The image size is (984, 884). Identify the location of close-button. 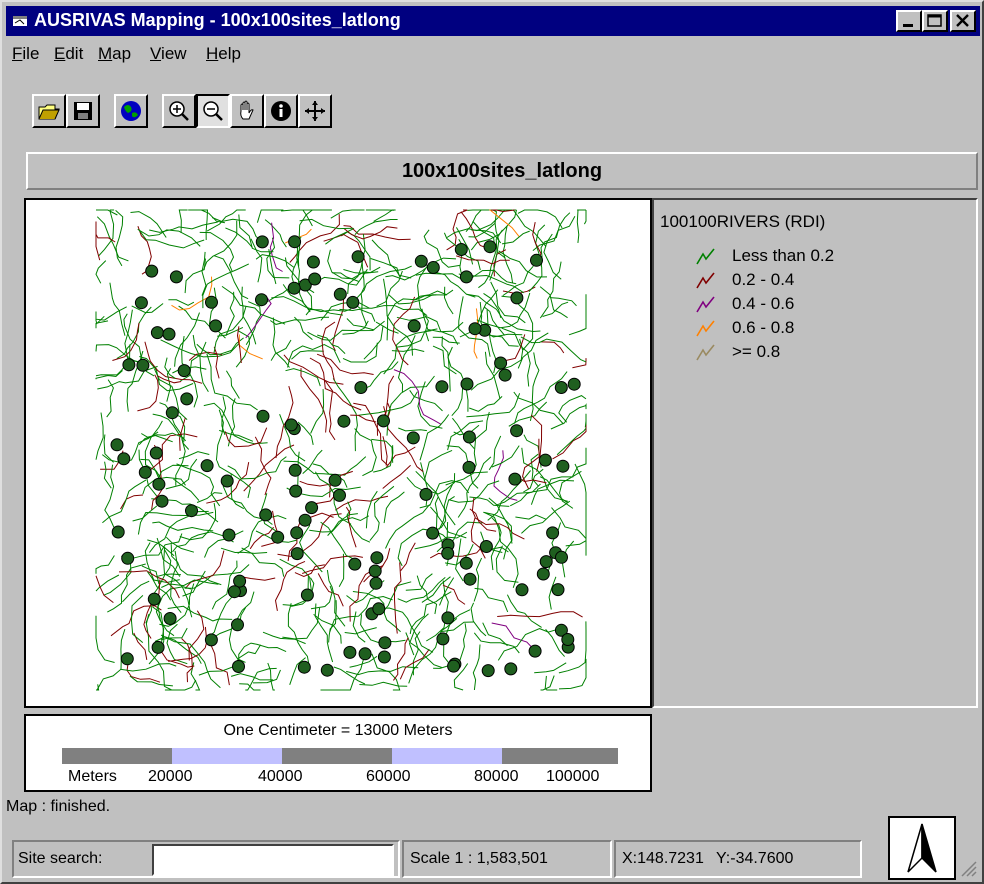
(963, 21).